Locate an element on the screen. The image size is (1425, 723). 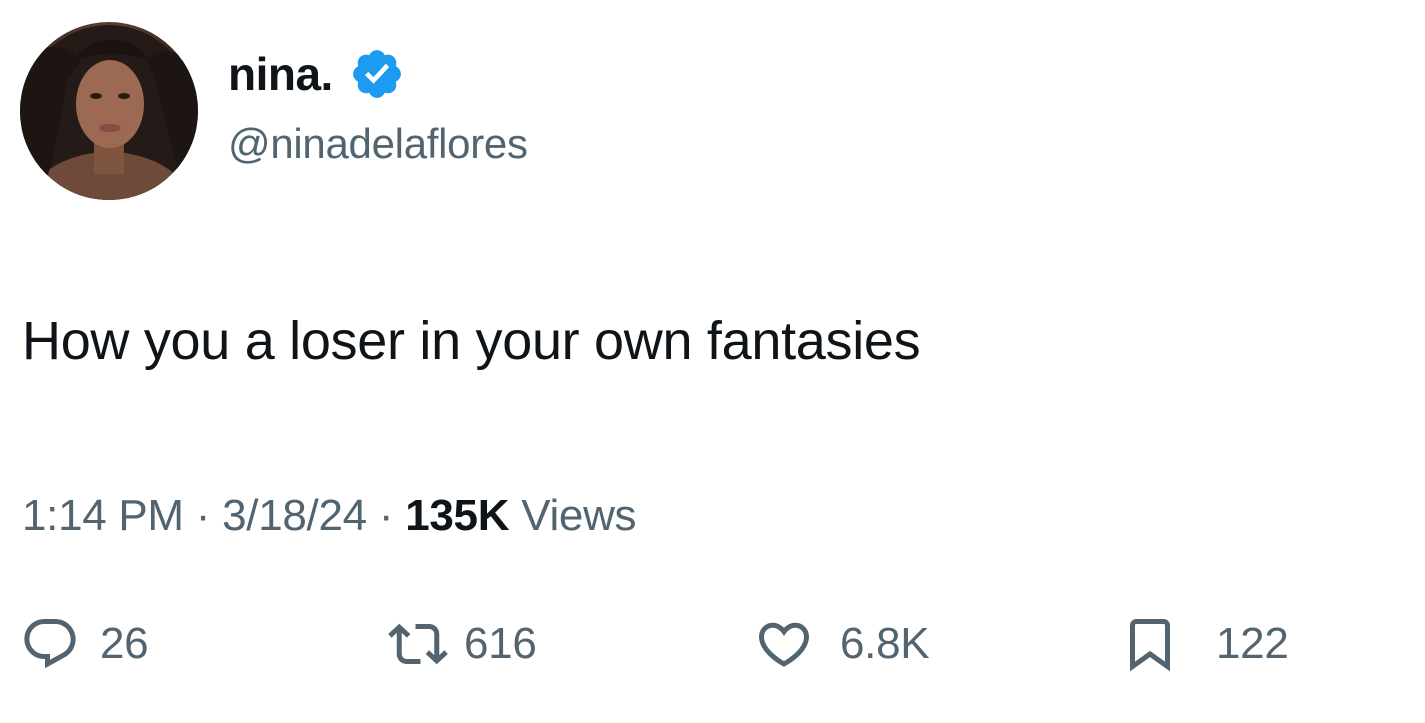
like-button: 6.8K is located at coordinates (842, 644).